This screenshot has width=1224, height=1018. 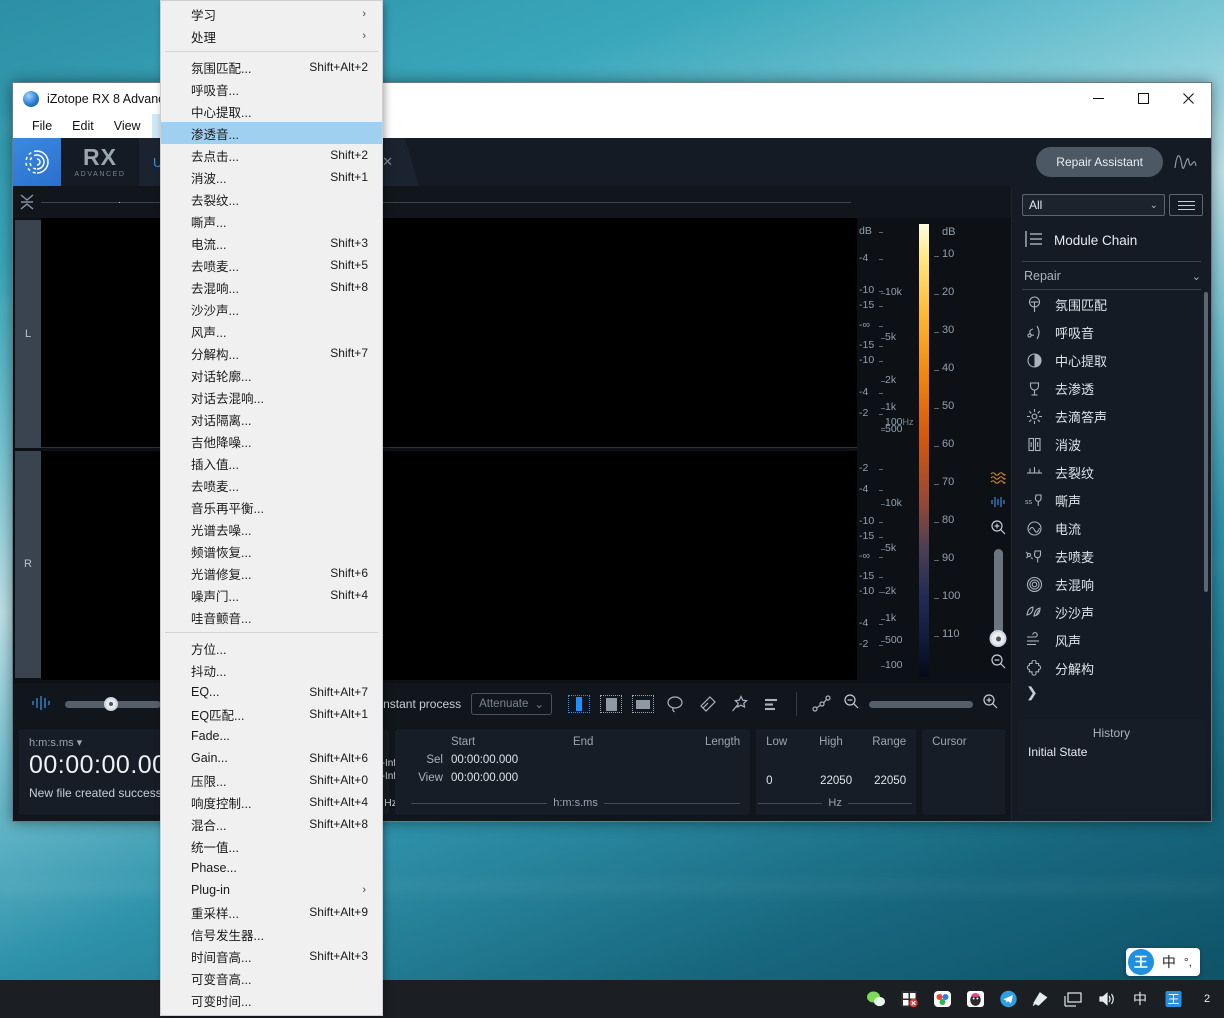 I want to click on menu-item-de-clip: 消波... Shift+1, so click(x=271, y=177).